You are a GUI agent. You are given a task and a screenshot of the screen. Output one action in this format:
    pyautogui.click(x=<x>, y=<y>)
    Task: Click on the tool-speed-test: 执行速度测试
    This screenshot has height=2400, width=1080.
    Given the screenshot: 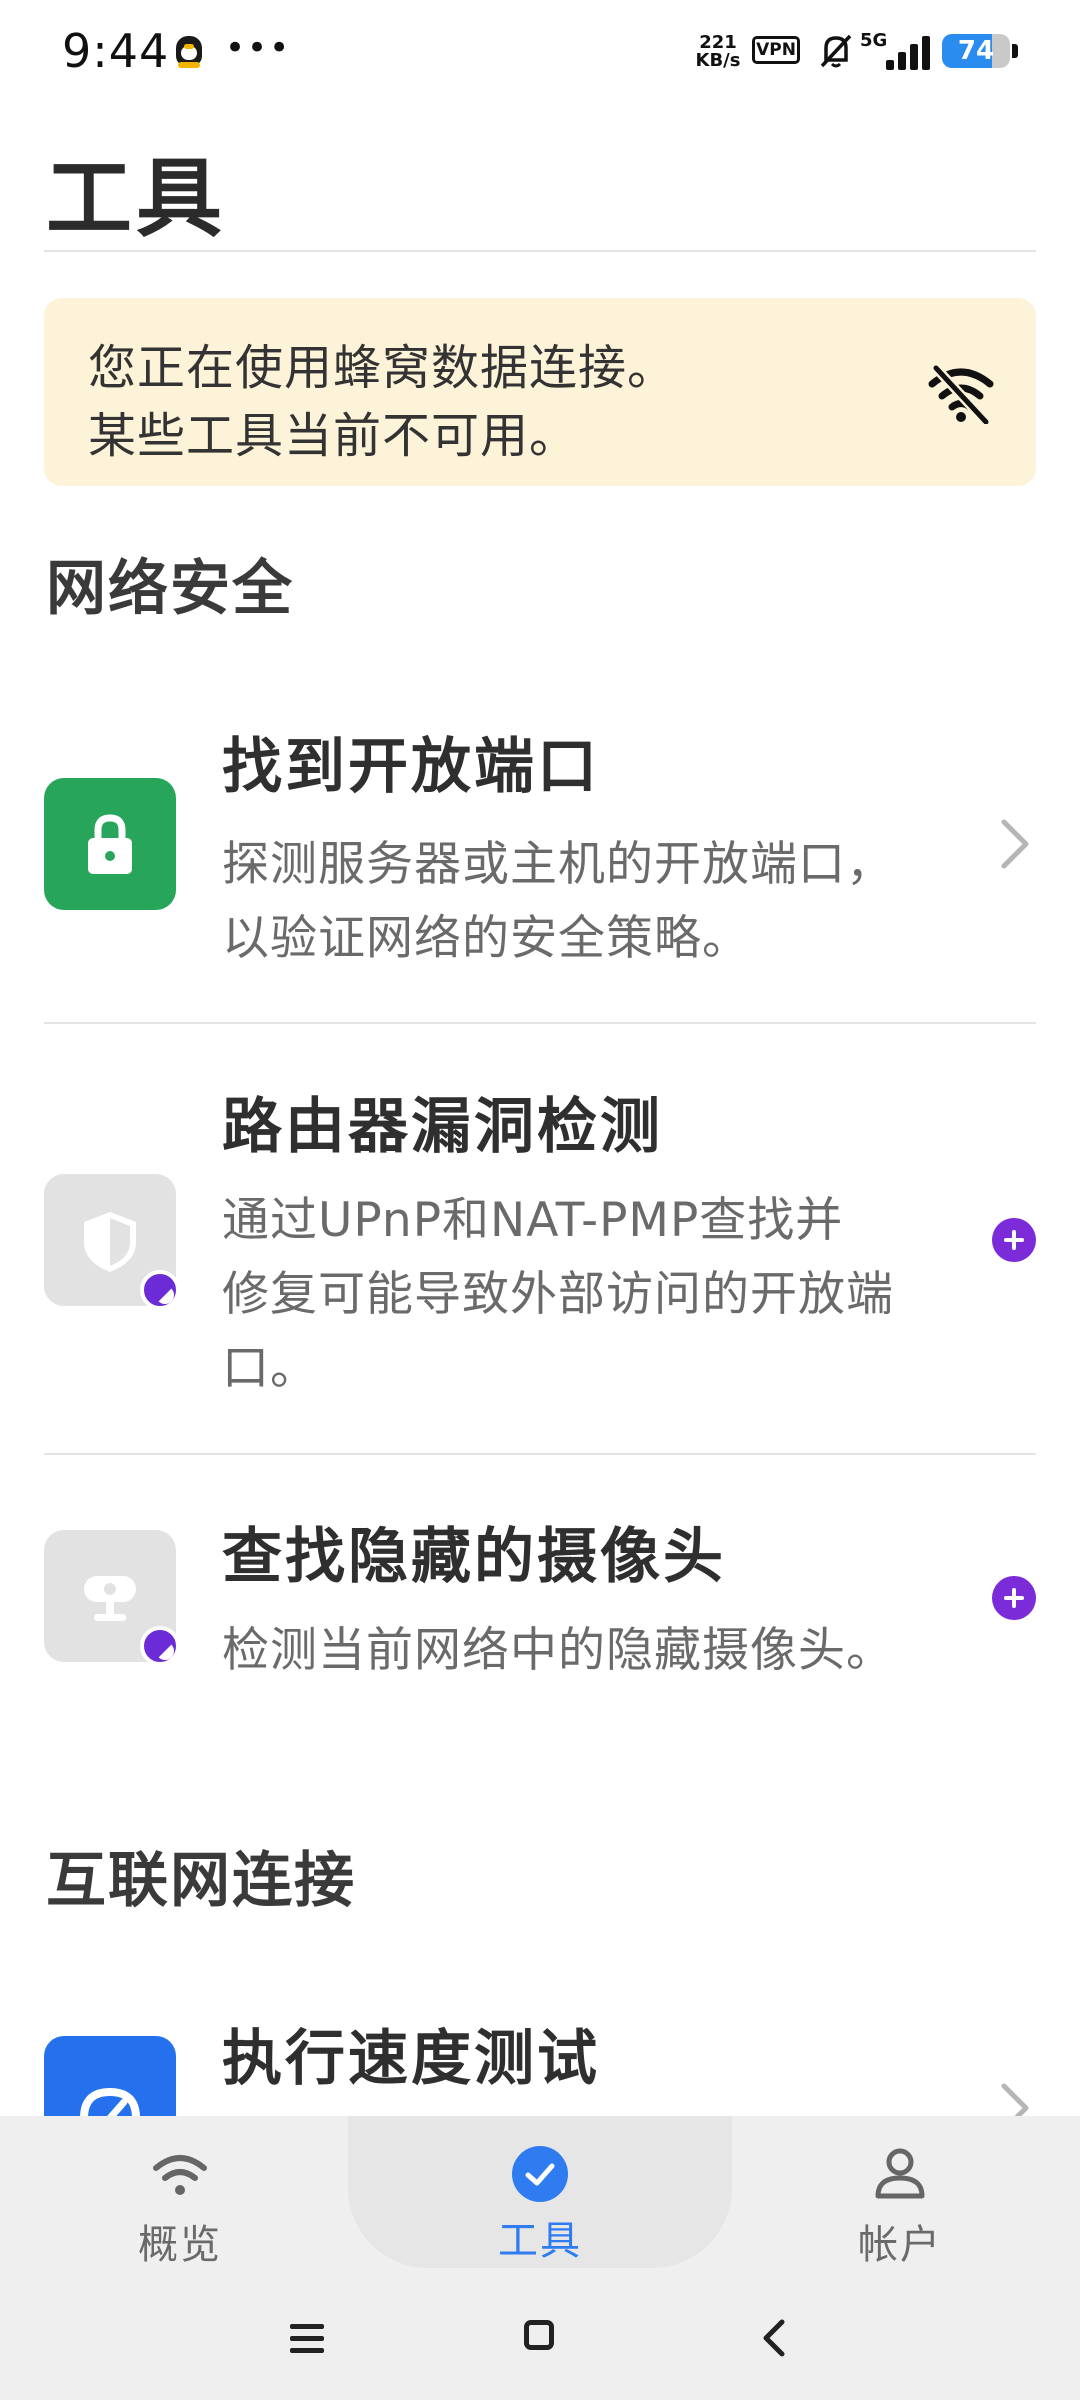 What is the action you would take?
    pyautogui.click(x=540, y=2058)
    